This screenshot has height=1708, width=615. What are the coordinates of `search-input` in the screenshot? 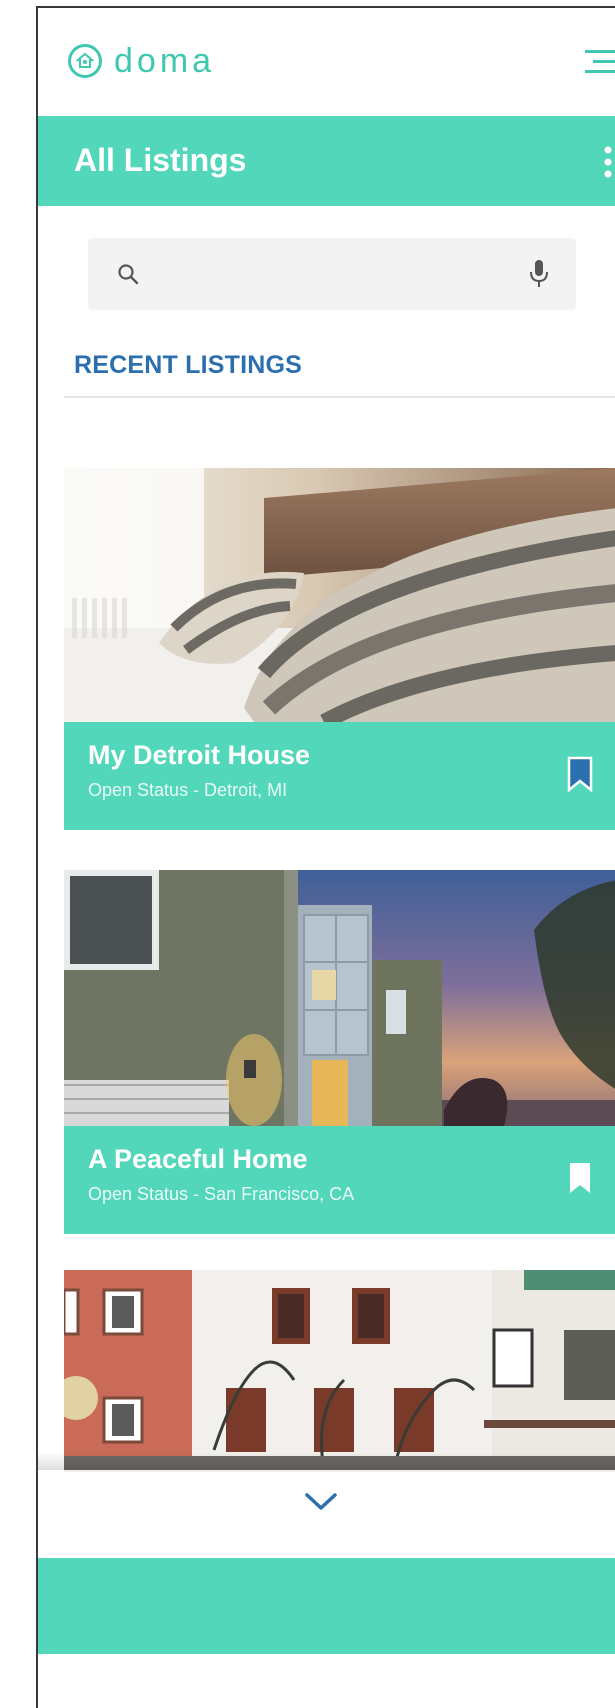 It's located at (330, 274).